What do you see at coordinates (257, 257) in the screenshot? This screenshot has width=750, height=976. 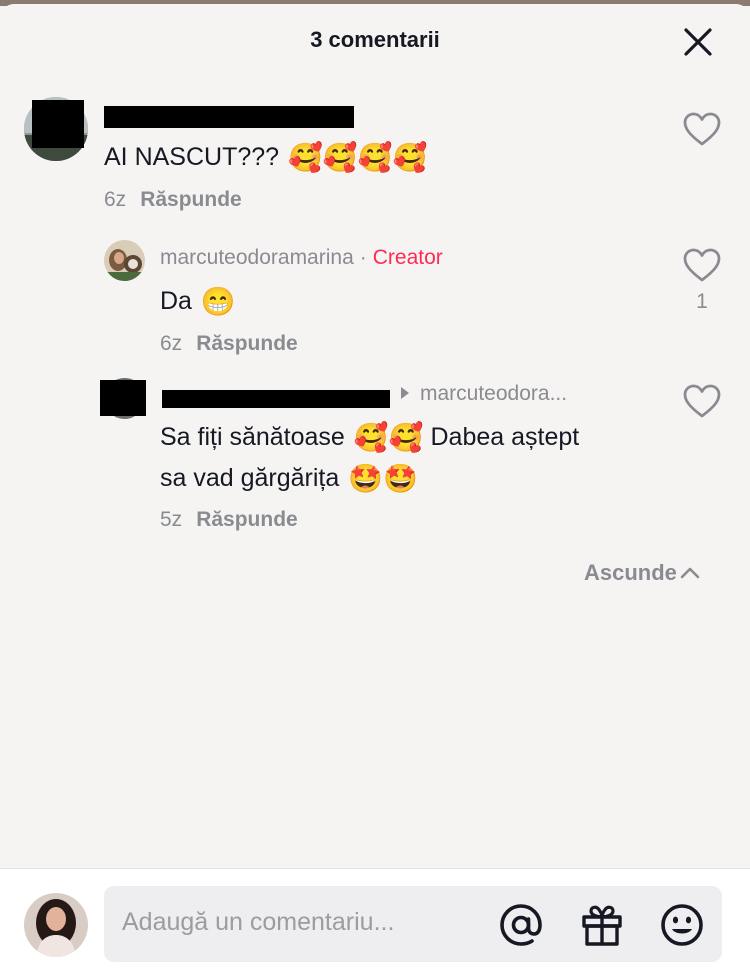 I see `creator-username: marcuteodoramarina` at bounding box center [257, 257].